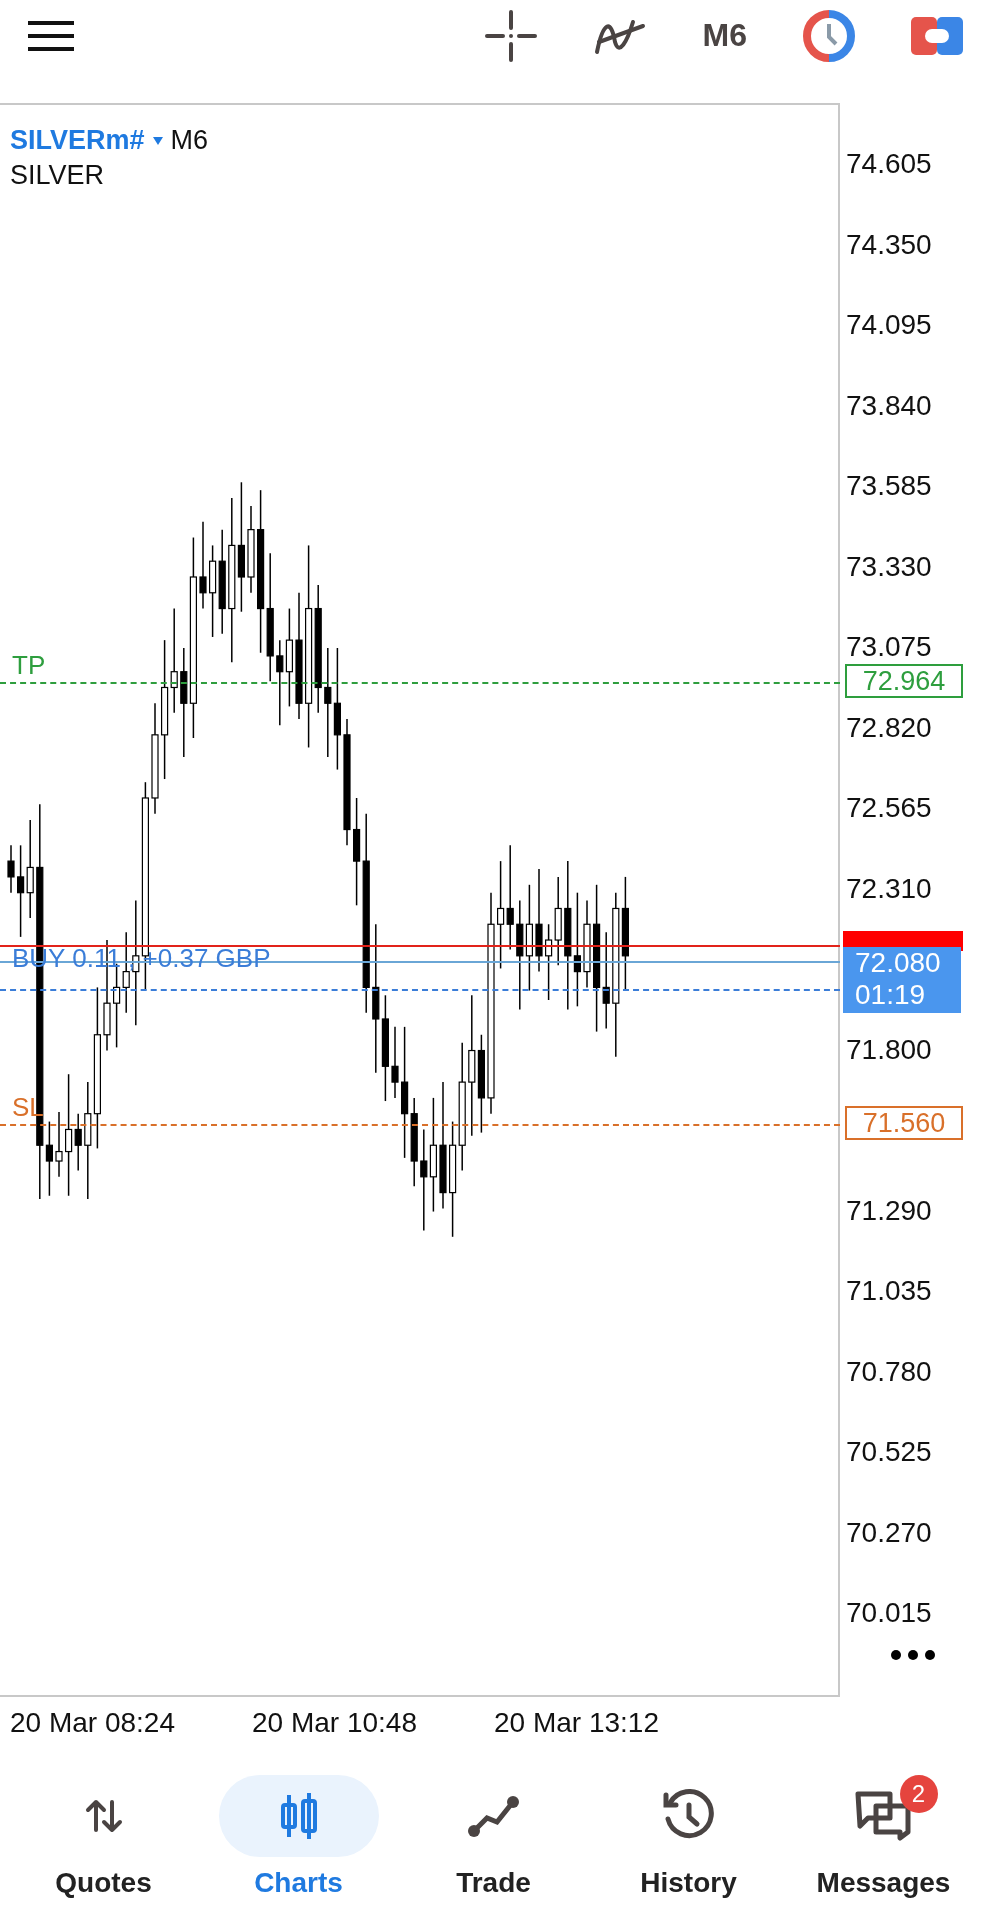 This screenshot has width=987, height=1920. Describe the element at coordinates (724, 35) in the screenshot. I see `timeframe-button: M6` at that location.